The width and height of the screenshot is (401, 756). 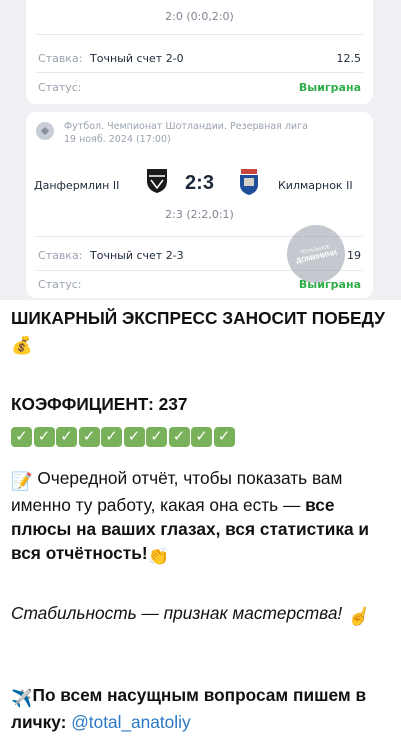 I want to click on money-bag-icon: 💰, so click(x=22, y=345).